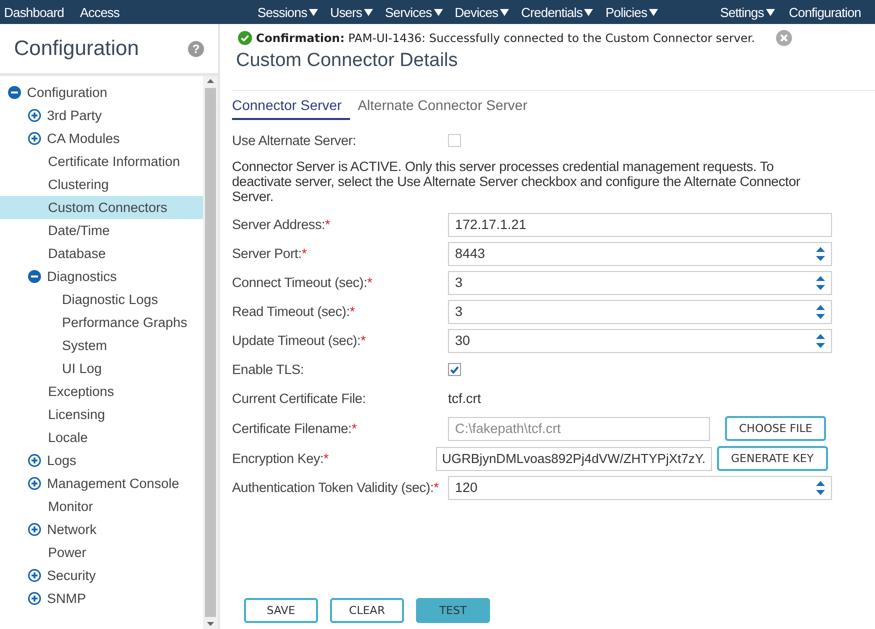 The height and width of the screenshot is (629, 875). Describe the element at coordinates (281, 458) in the screenshot. I see `field-label: Encryption Key:*` at that location.